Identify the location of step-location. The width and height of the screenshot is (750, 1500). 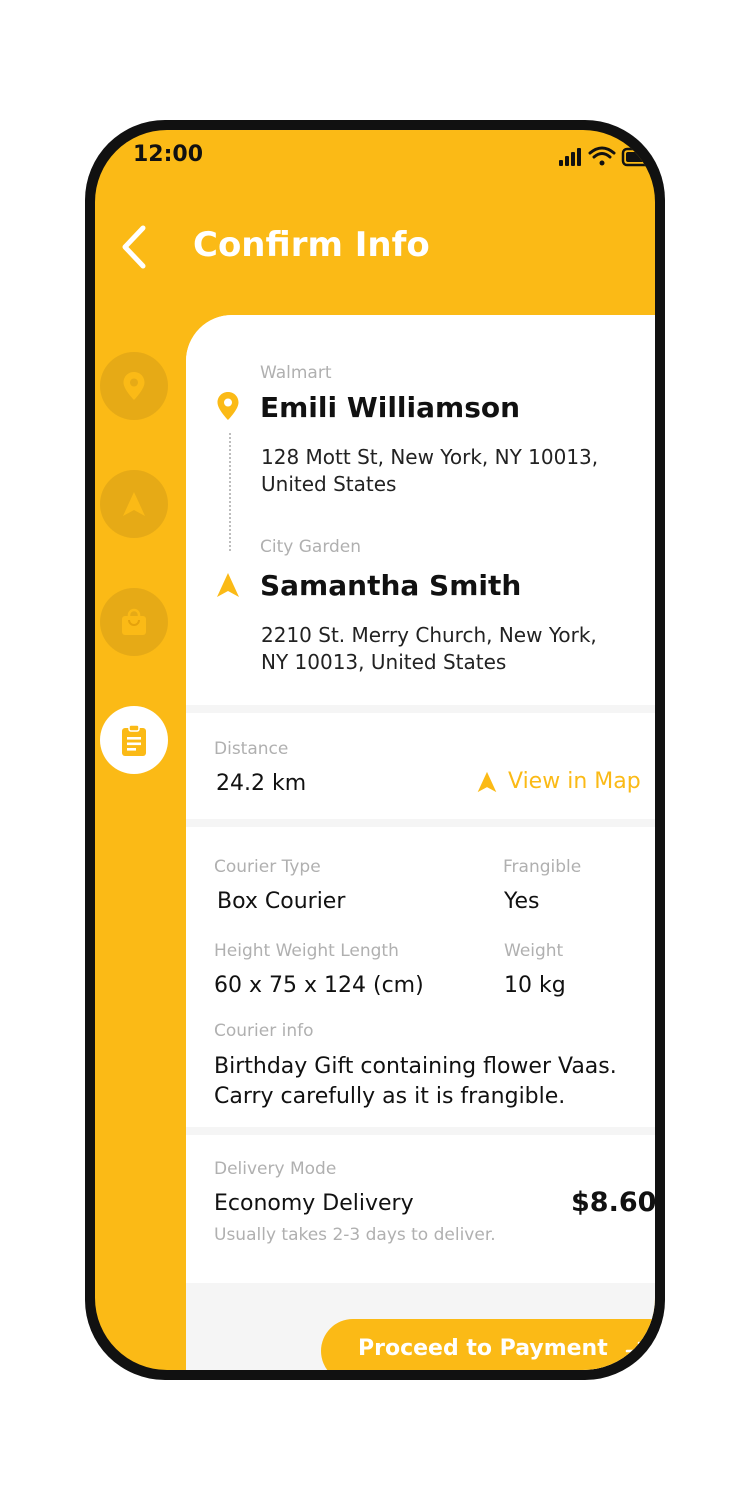
(134, 386).